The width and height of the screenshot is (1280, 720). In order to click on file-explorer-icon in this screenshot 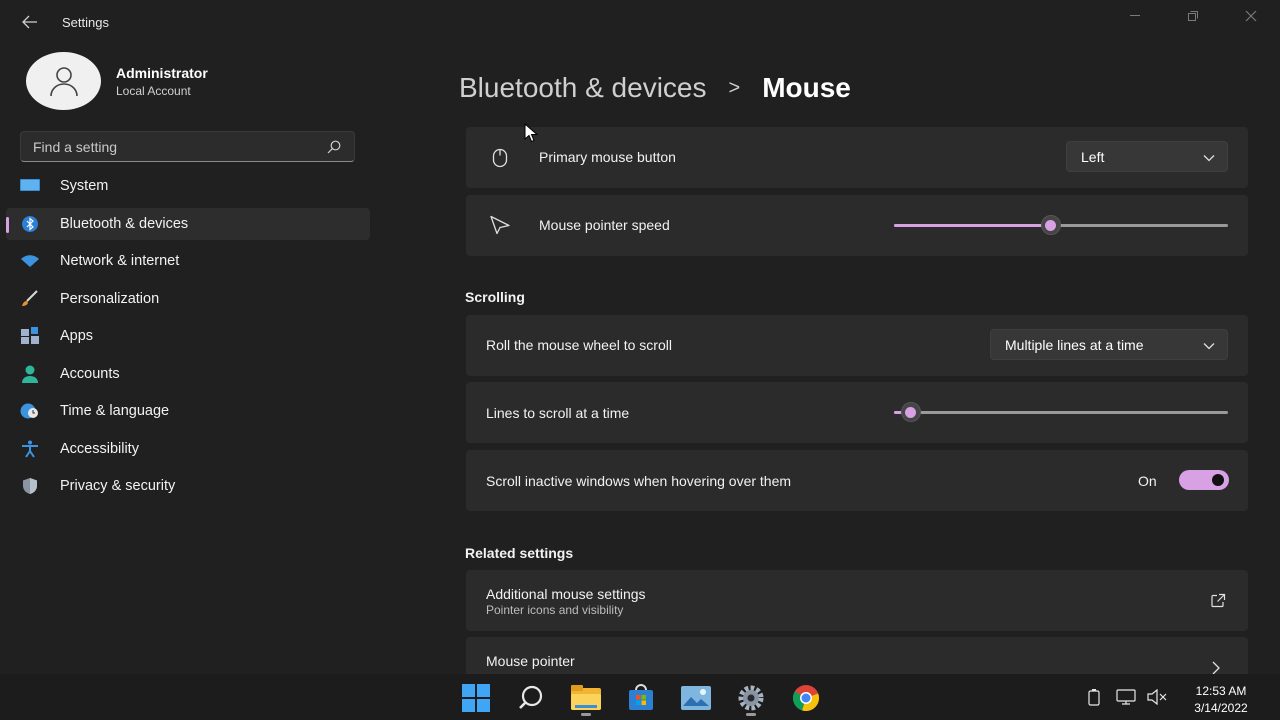, I will do `click(586, 698)`.